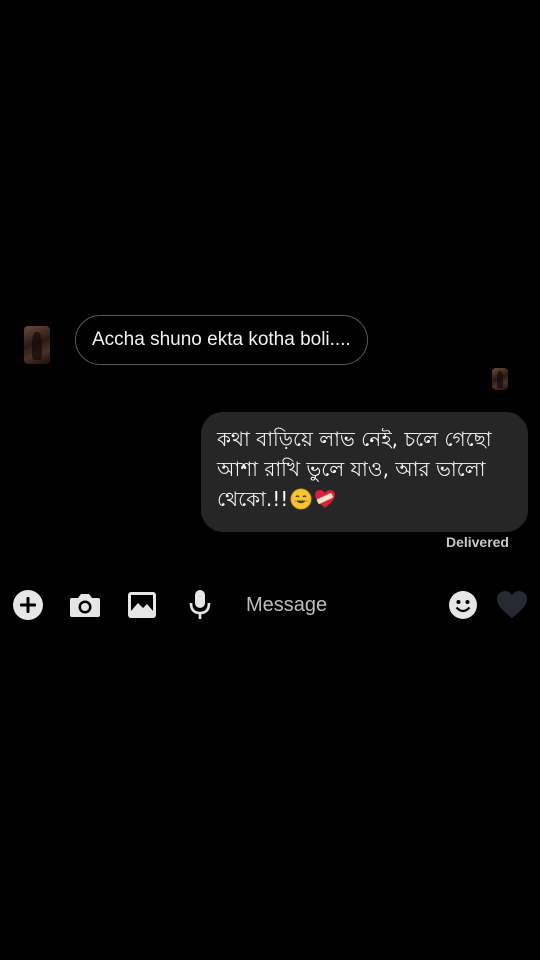 The image size is (540, 960). I want to click on sender-avatar, so click(37, 345).